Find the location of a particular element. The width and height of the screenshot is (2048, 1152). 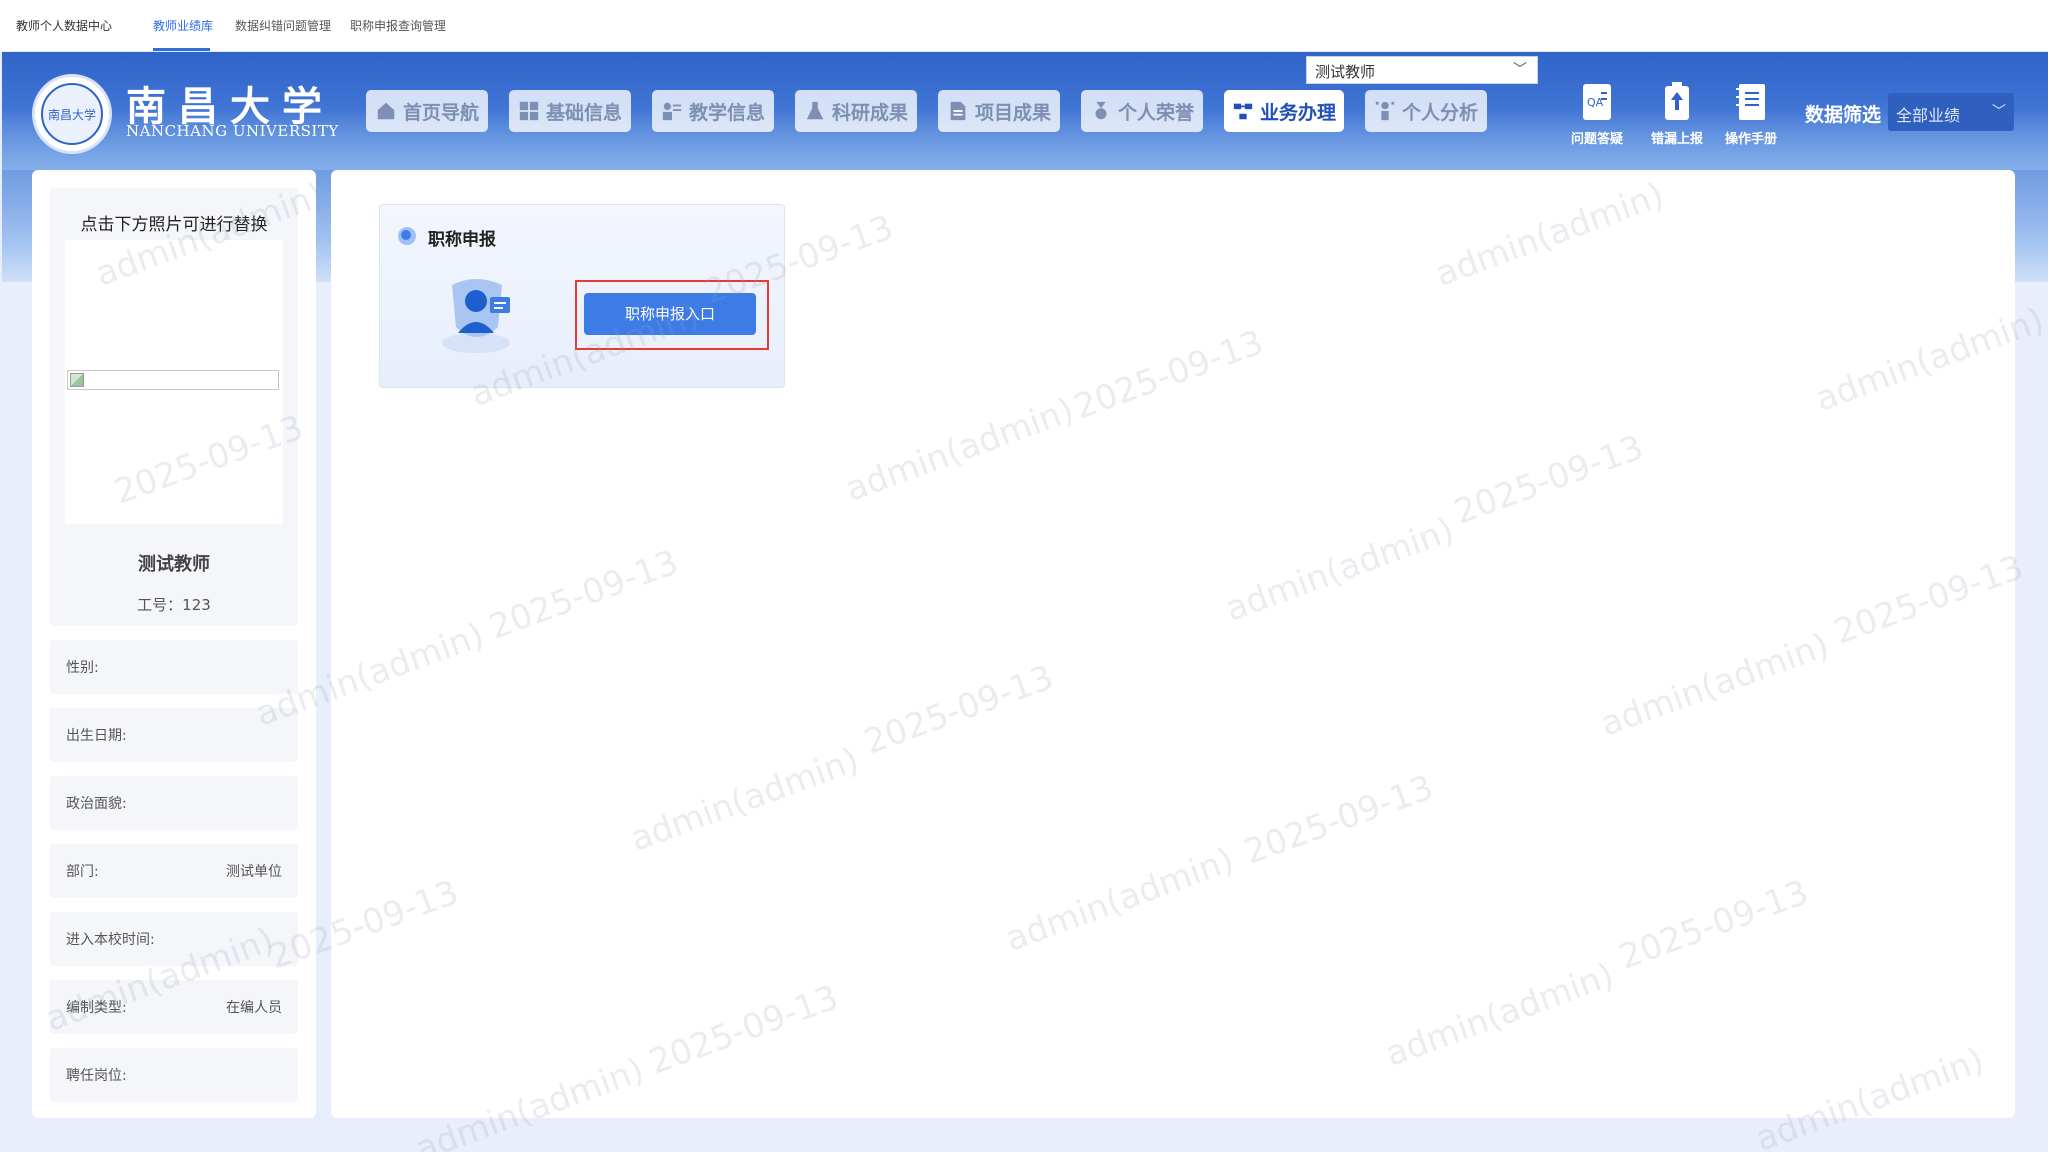

nav-basic-info: 基础信息 is located at coordinates (570, 111).